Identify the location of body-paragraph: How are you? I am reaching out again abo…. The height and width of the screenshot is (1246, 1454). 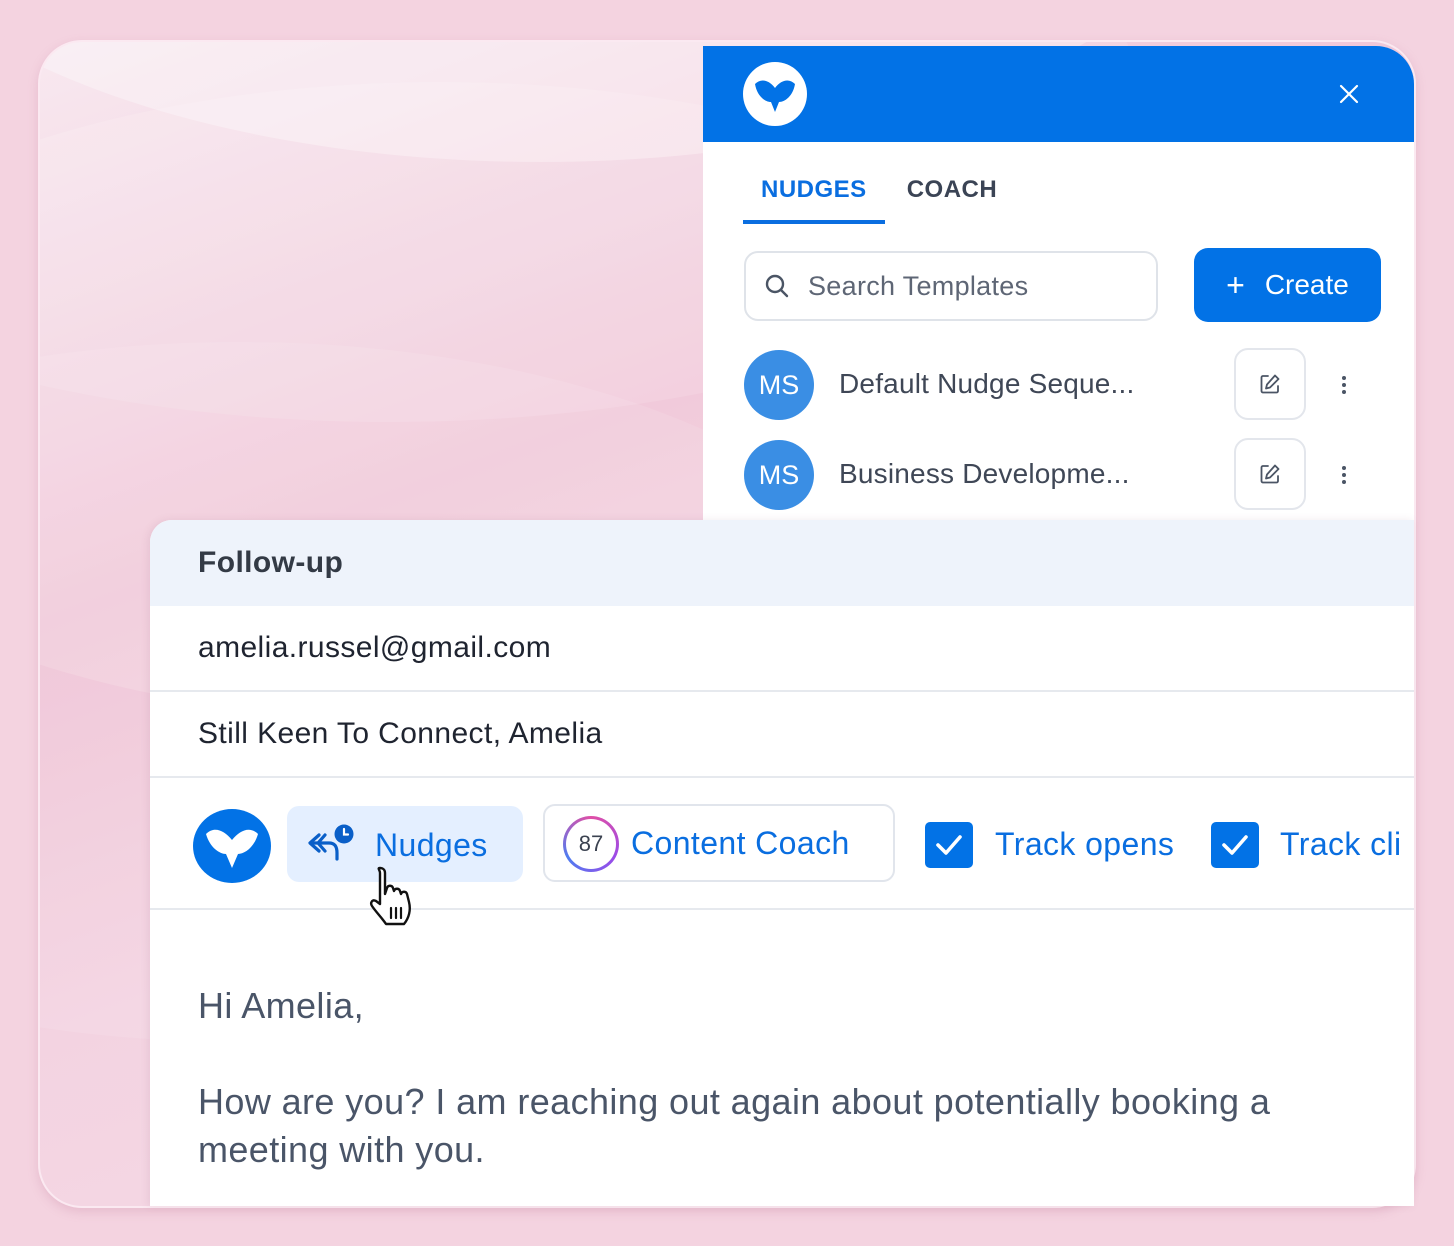
(734, 1125).